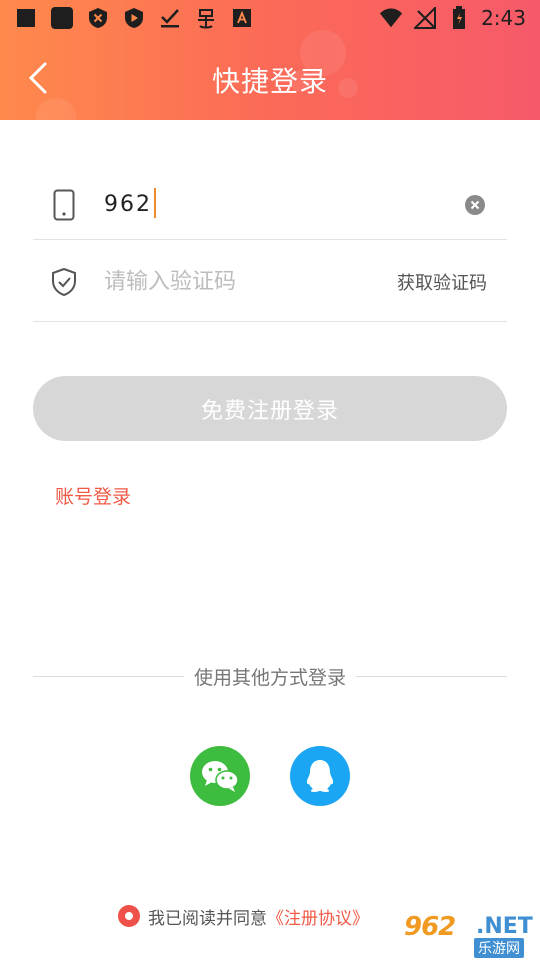 The height and width of the screenshot is (960, 540). Describe the element at coordinates (234, 282) in the screenshot. I see `code-input` at that location.